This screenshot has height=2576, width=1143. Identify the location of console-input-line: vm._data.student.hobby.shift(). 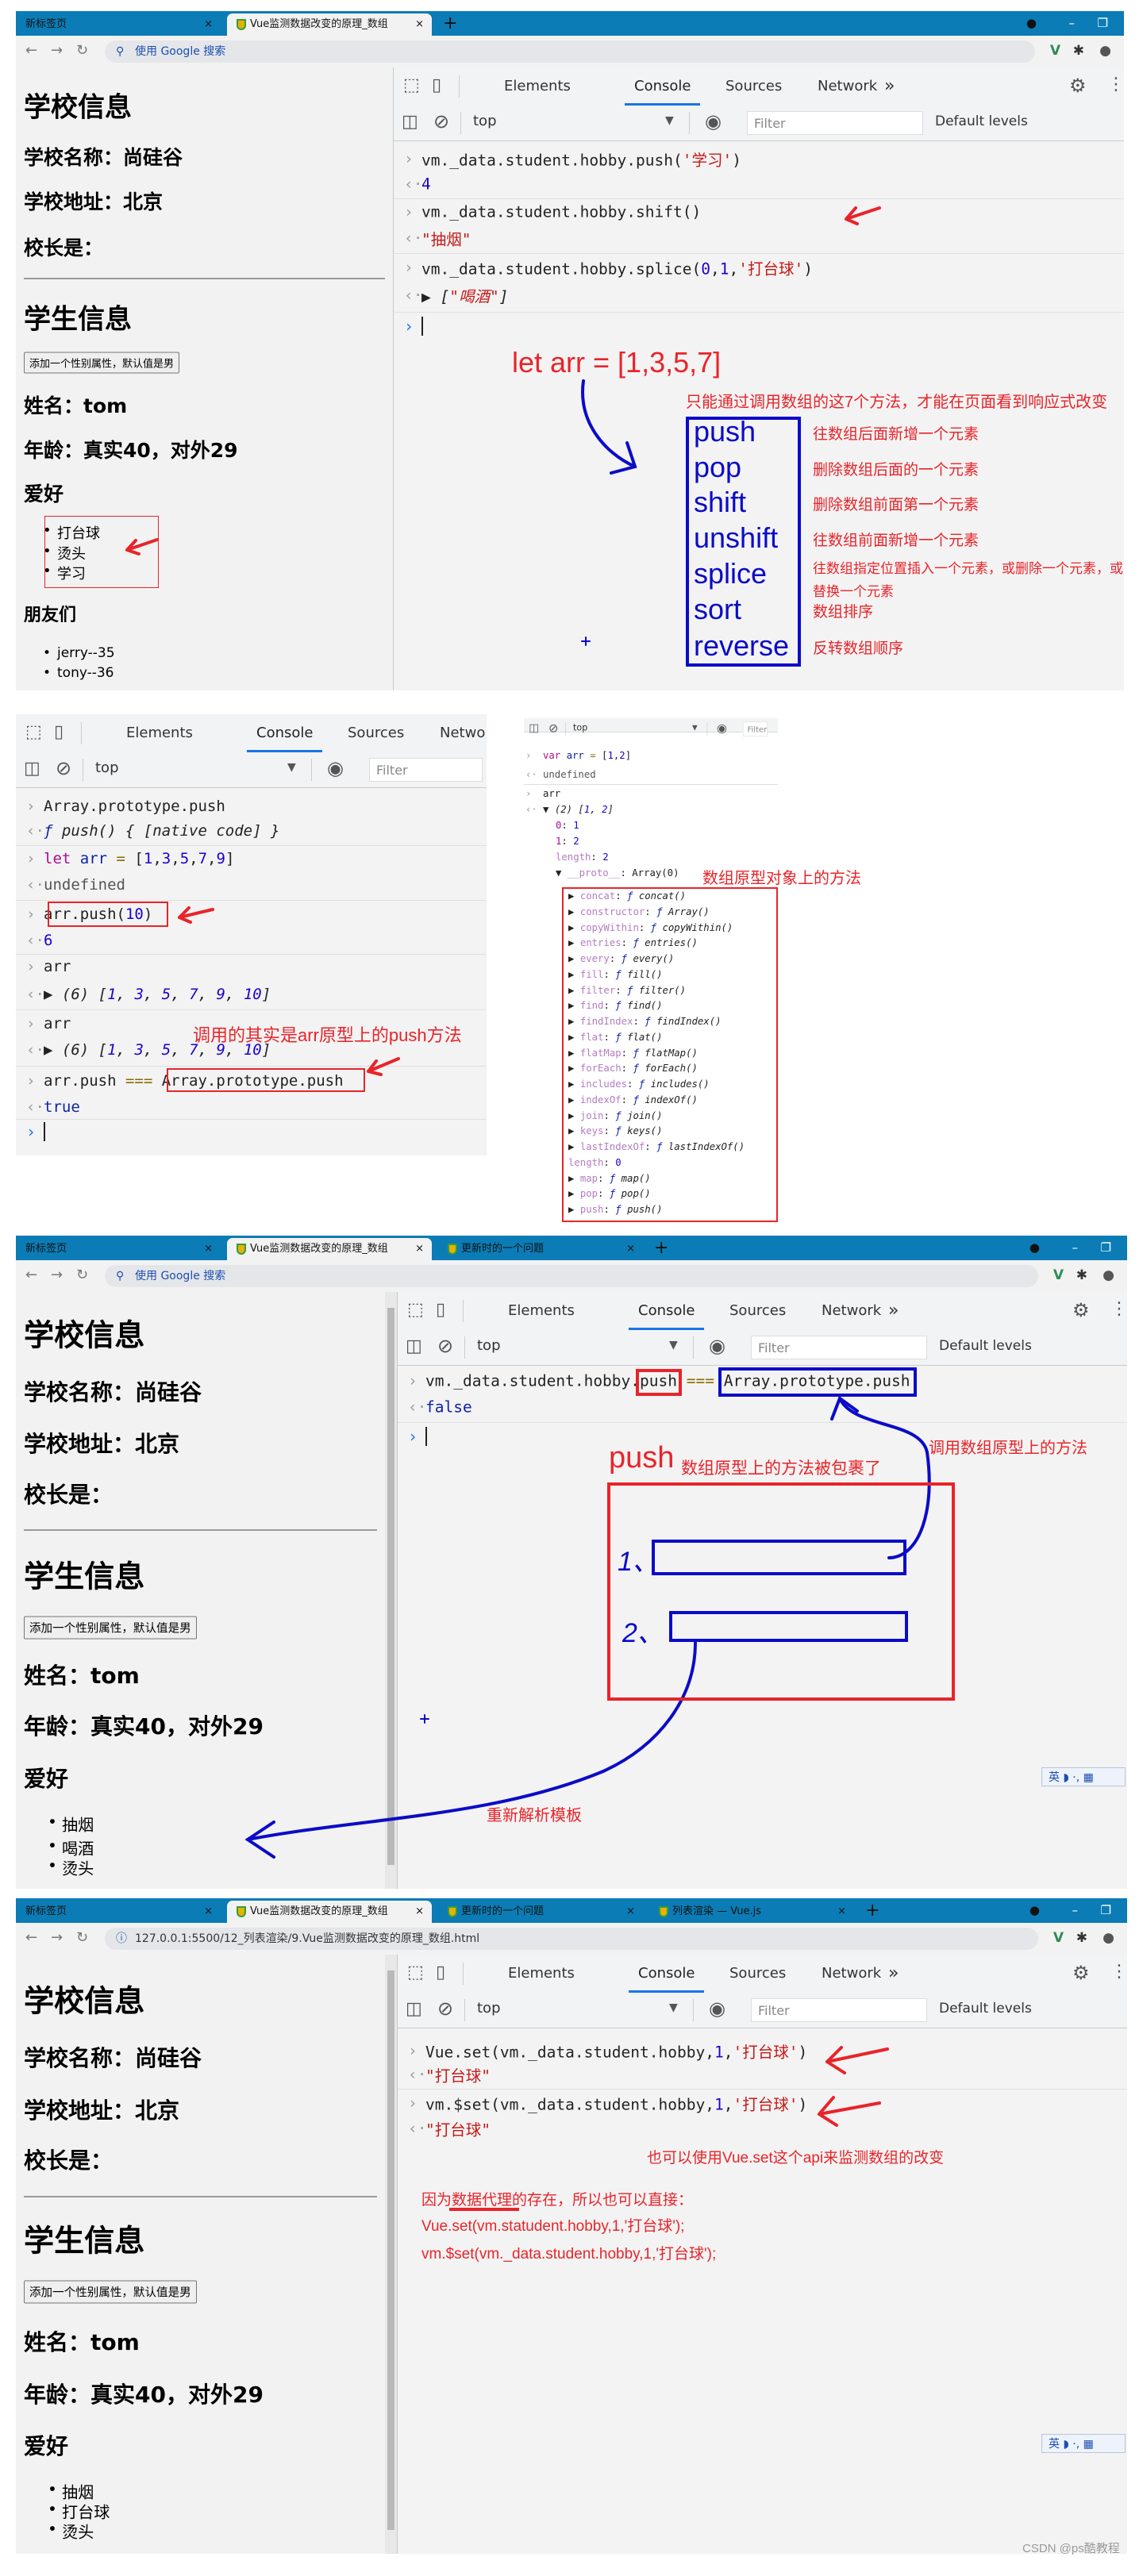
(561, 212).